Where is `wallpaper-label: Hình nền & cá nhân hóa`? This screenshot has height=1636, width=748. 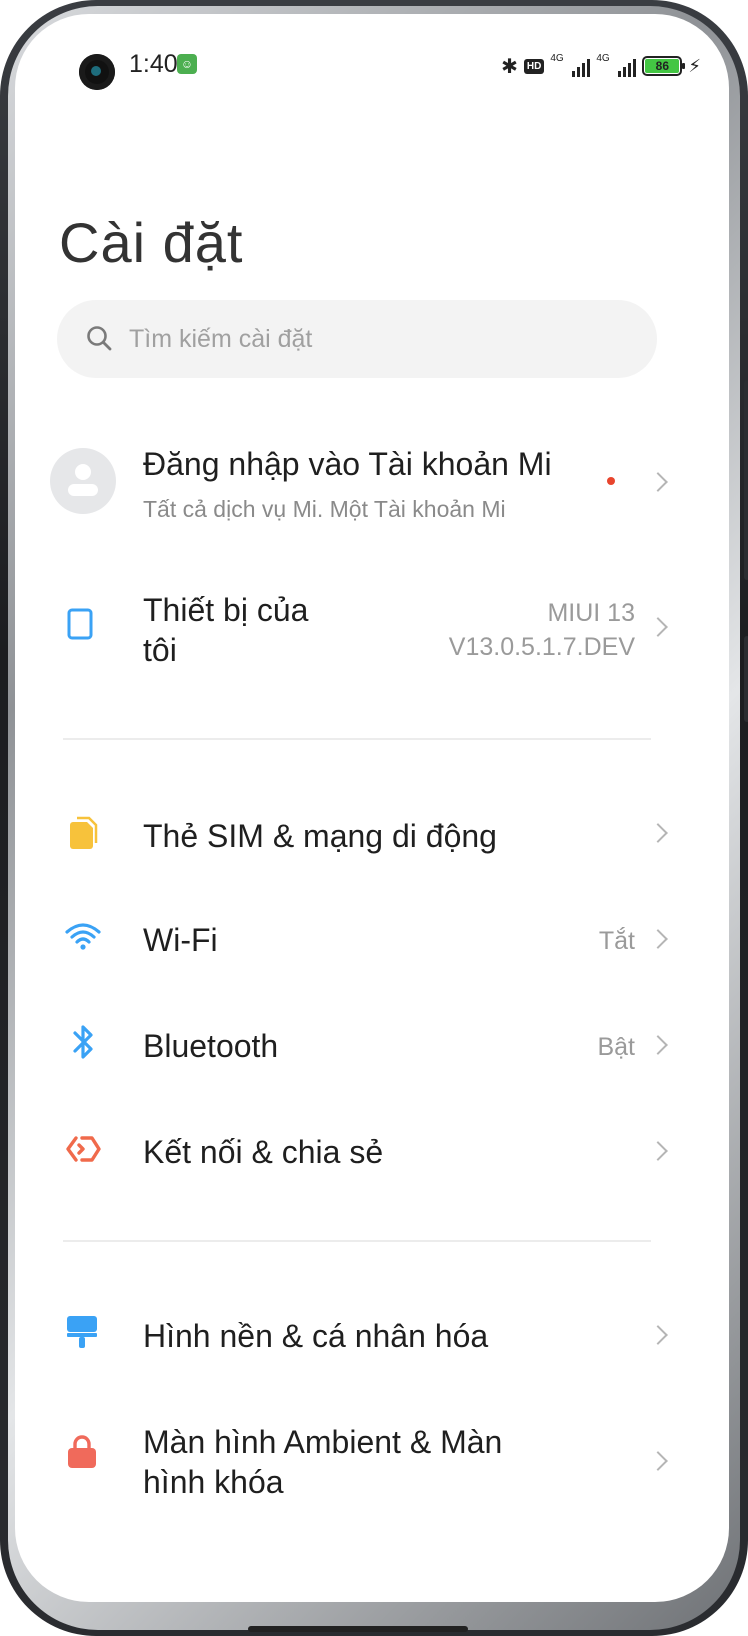 wallpaper-label: Hình nền & cá nhân hóa is located at coordinates (316, 1336).